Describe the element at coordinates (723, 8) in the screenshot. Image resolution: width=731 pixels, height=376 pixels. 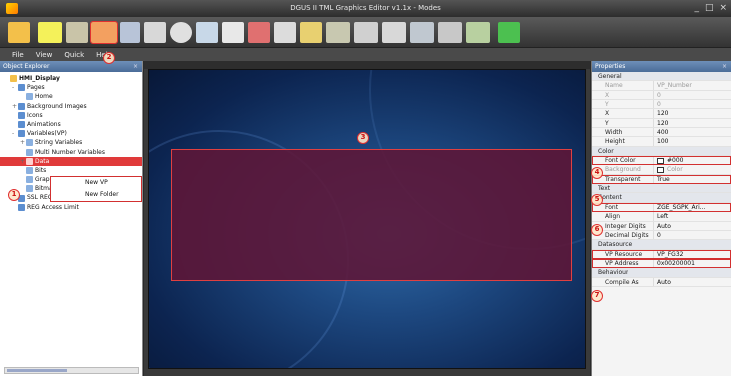
I see `close-button: ×` at that location.